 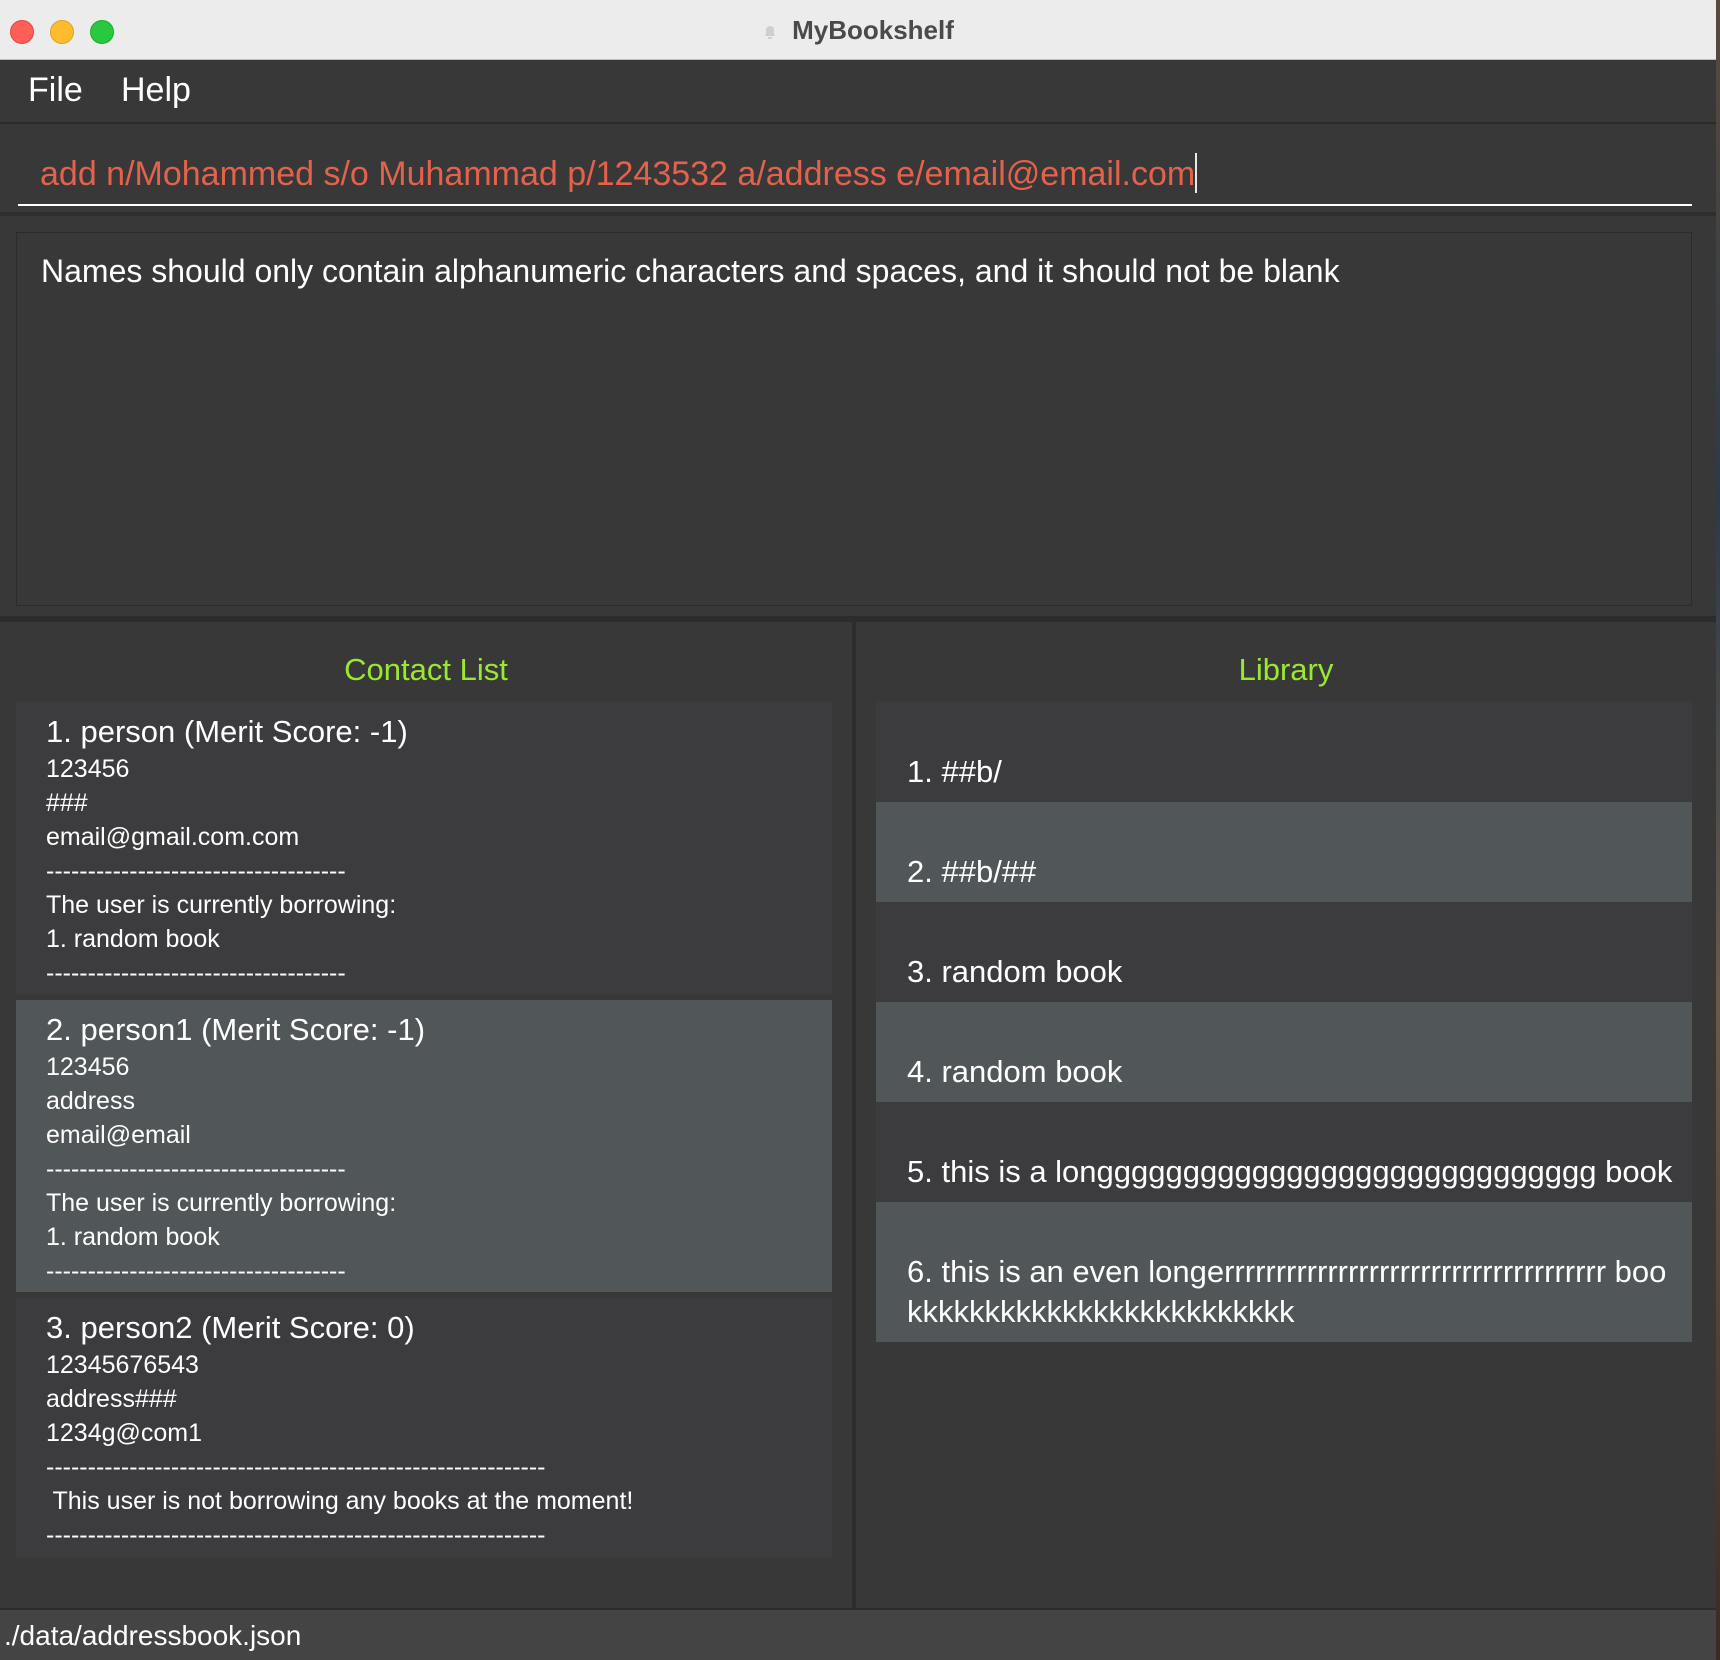 What do you see at coordinates (230, 1327) in the screenshot?
I see `contact-heading: 3. person2 (Merit Score: 0)` at bounding box center [230, 1327].